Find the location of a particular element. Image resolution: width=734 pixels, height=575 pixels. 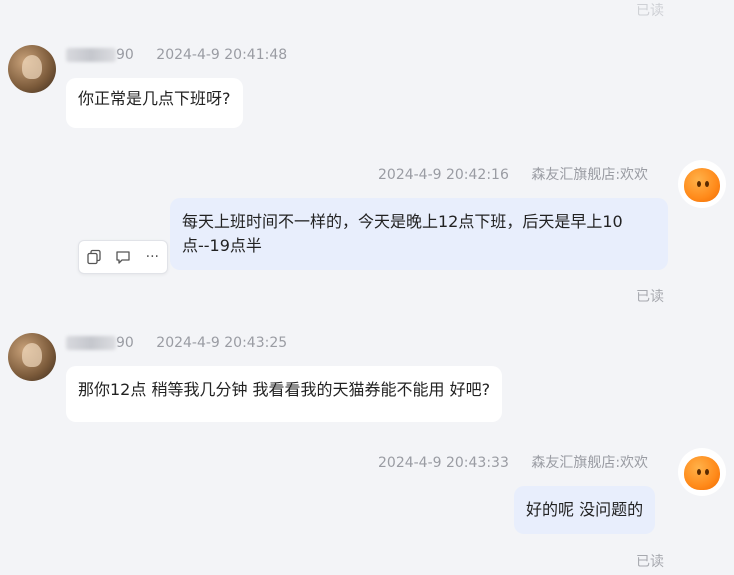

message-bubble: 那你12点 稍等我几分钟 我看看我的天猫券能不能用 好吧? is located at coordinates (284, 394).